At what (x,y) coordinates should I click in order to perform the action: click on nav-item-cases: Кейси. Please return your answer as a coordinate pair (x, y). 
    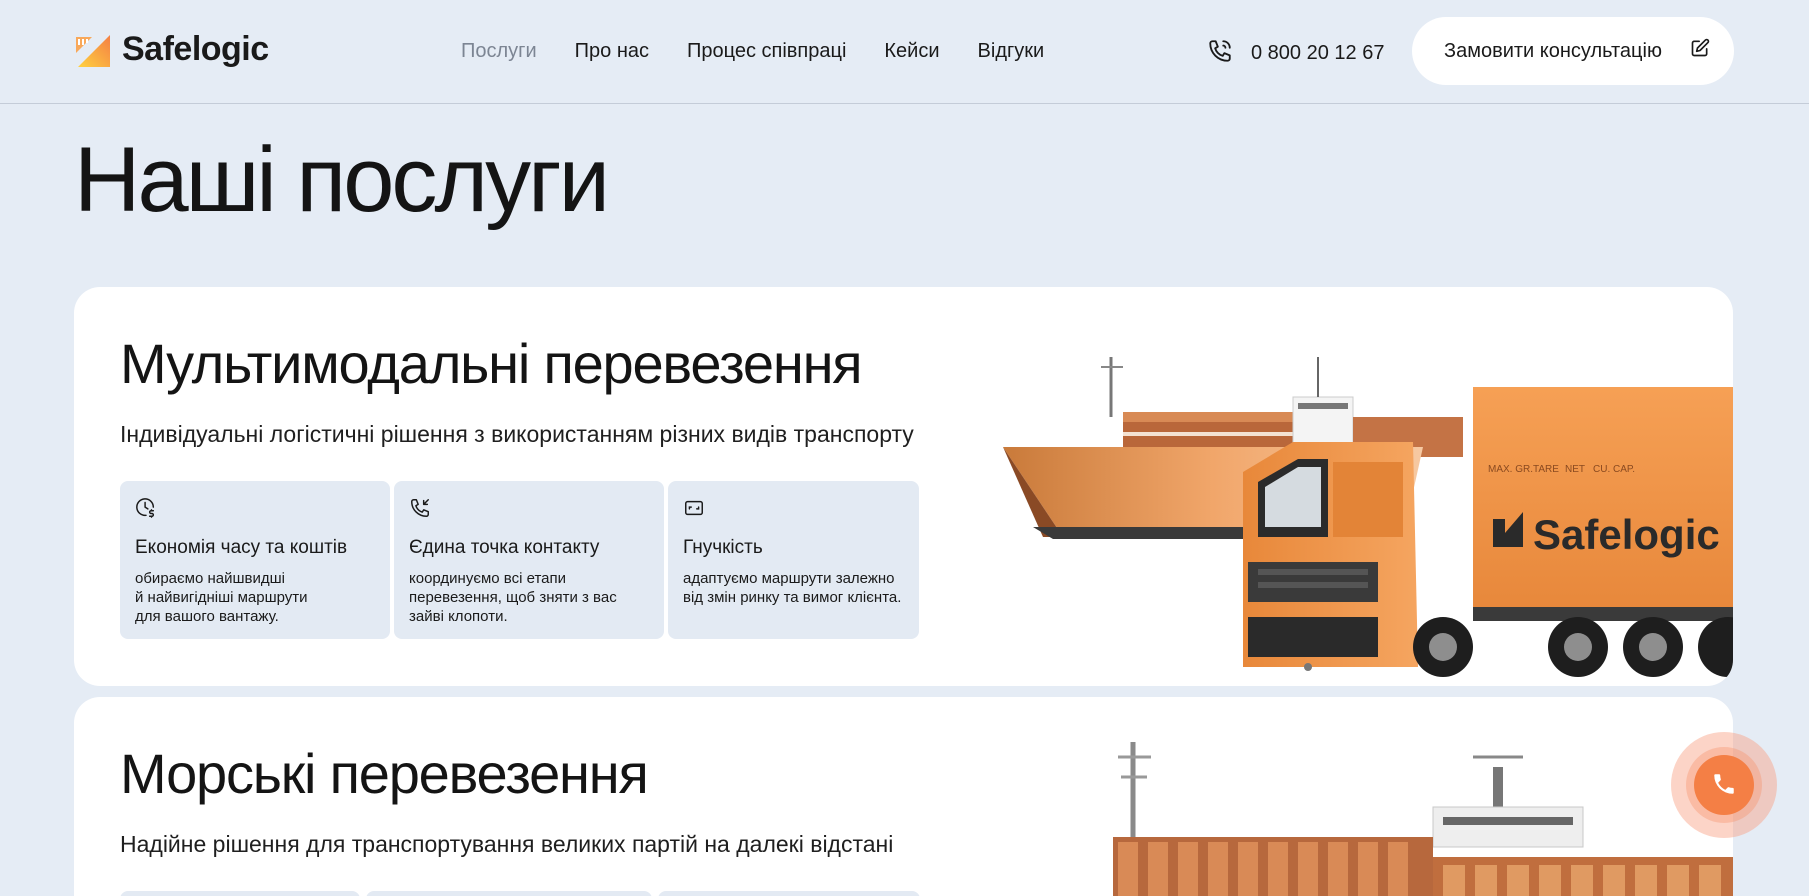
    Looking at the image, I should click on (911, 51).